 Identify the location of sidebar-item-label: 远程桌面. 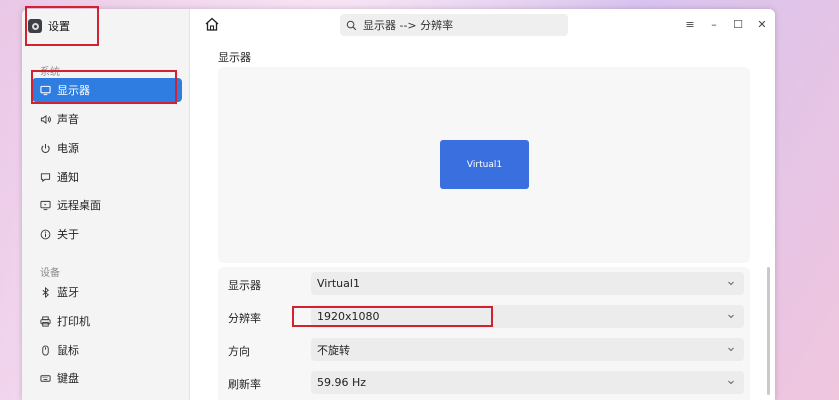
(79, 205).